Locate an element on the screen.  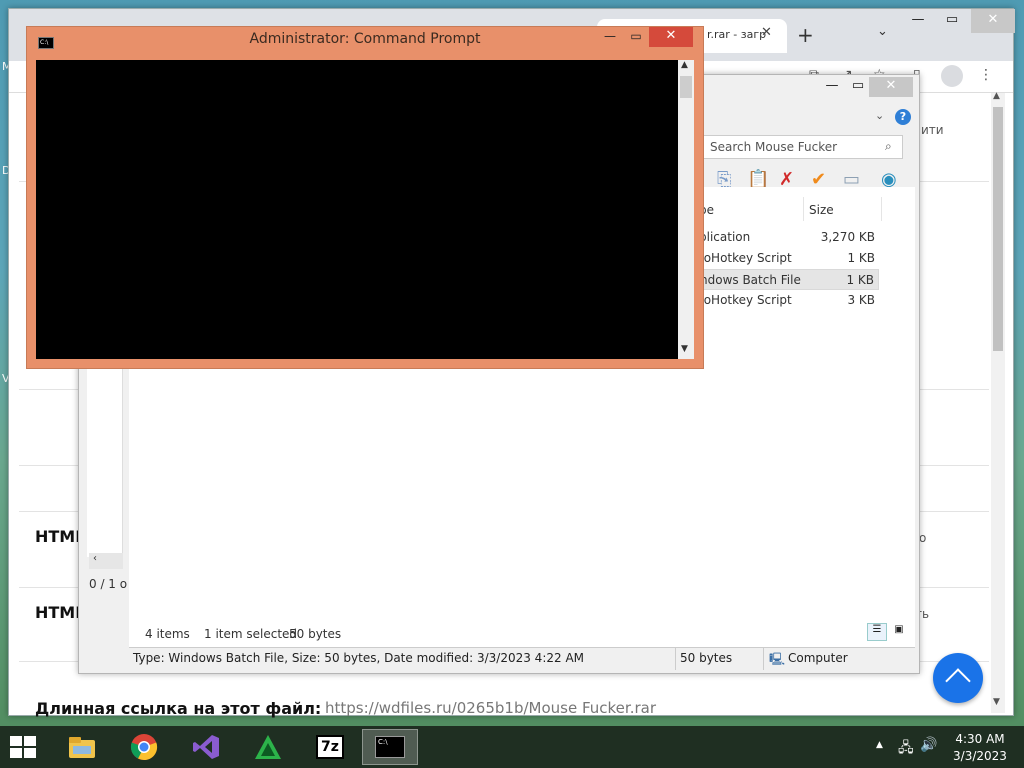
windows-start-icon is located at coordinates (24, 748).